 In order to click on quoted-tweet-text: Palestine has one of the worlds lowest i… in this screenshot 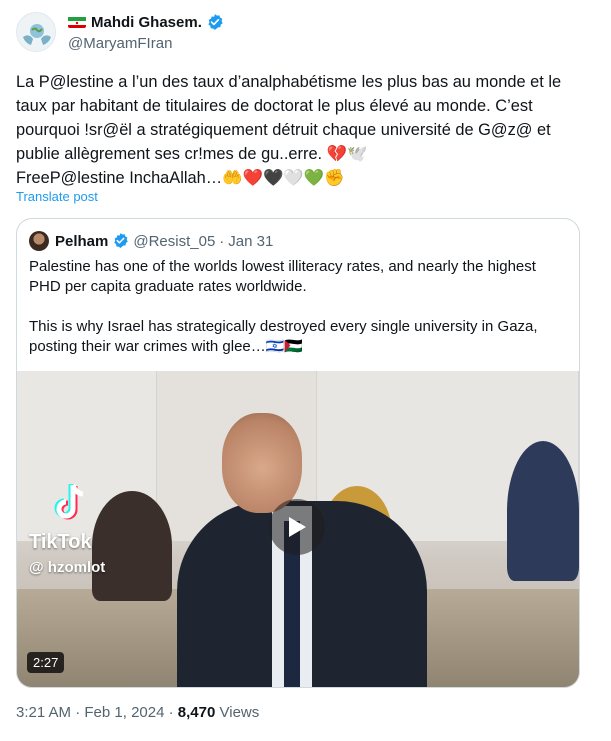, I will do `click(283, 306)`.